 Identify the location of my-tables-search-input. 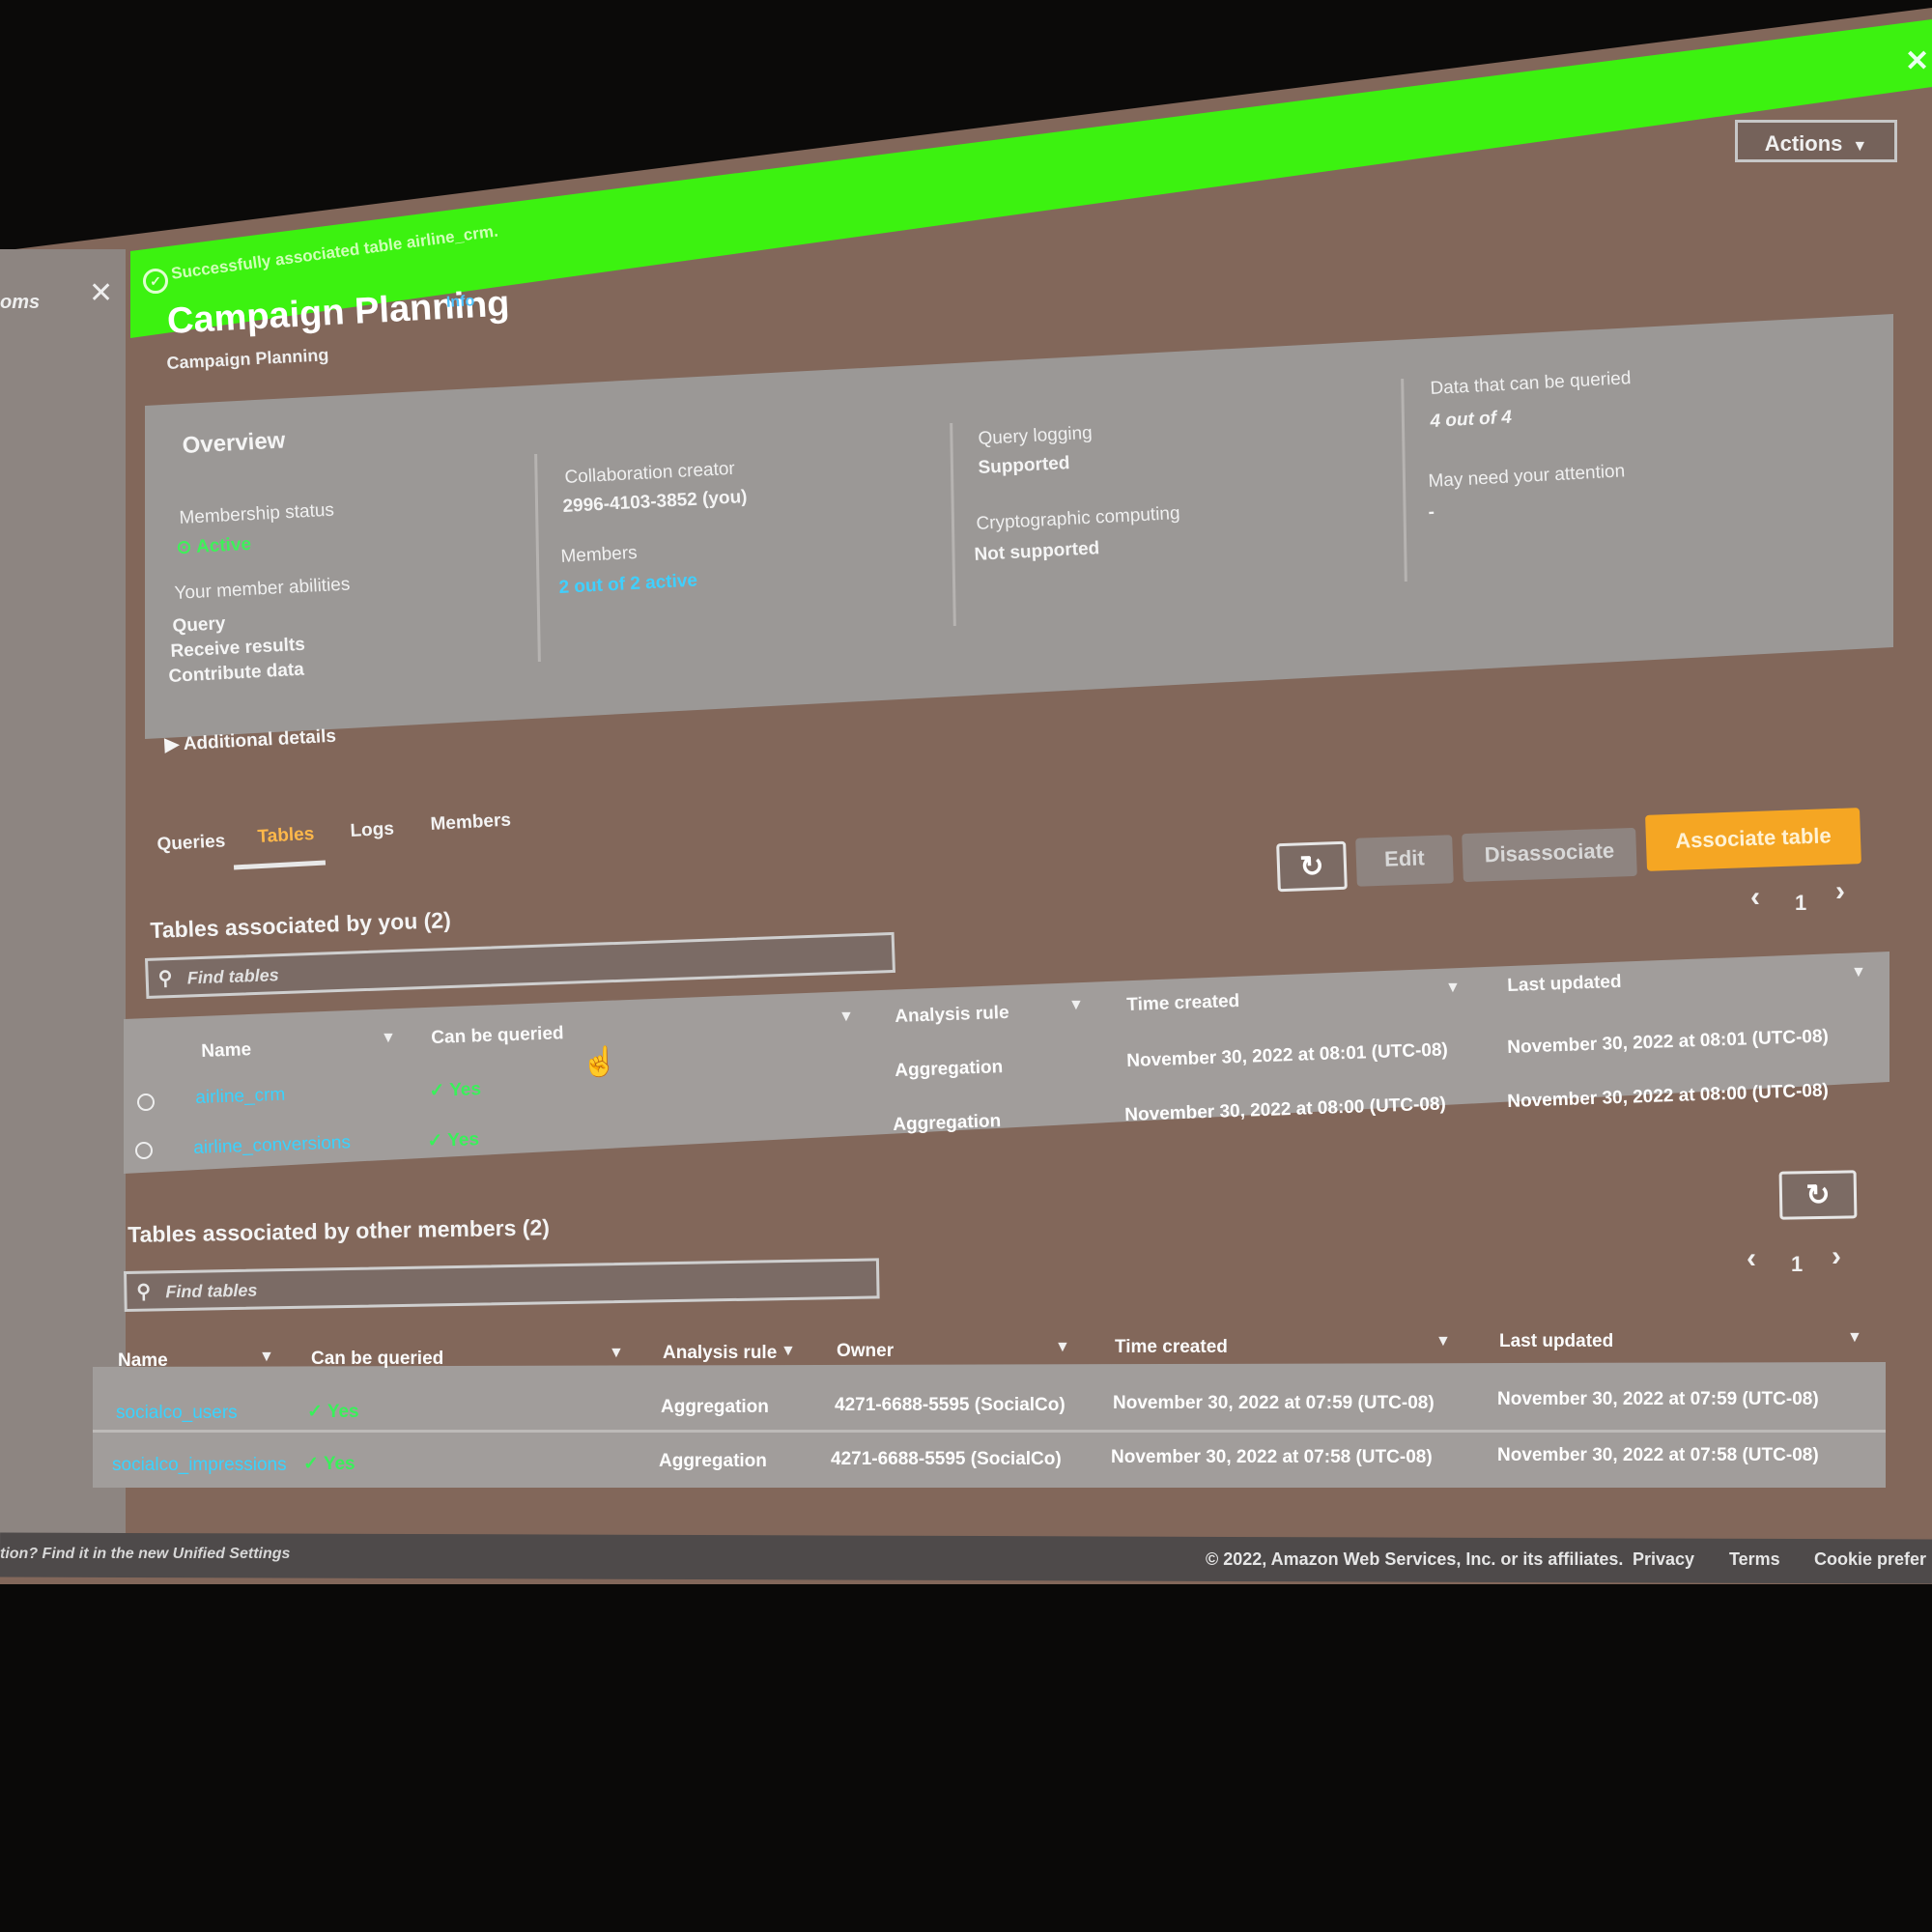
(484, 967).